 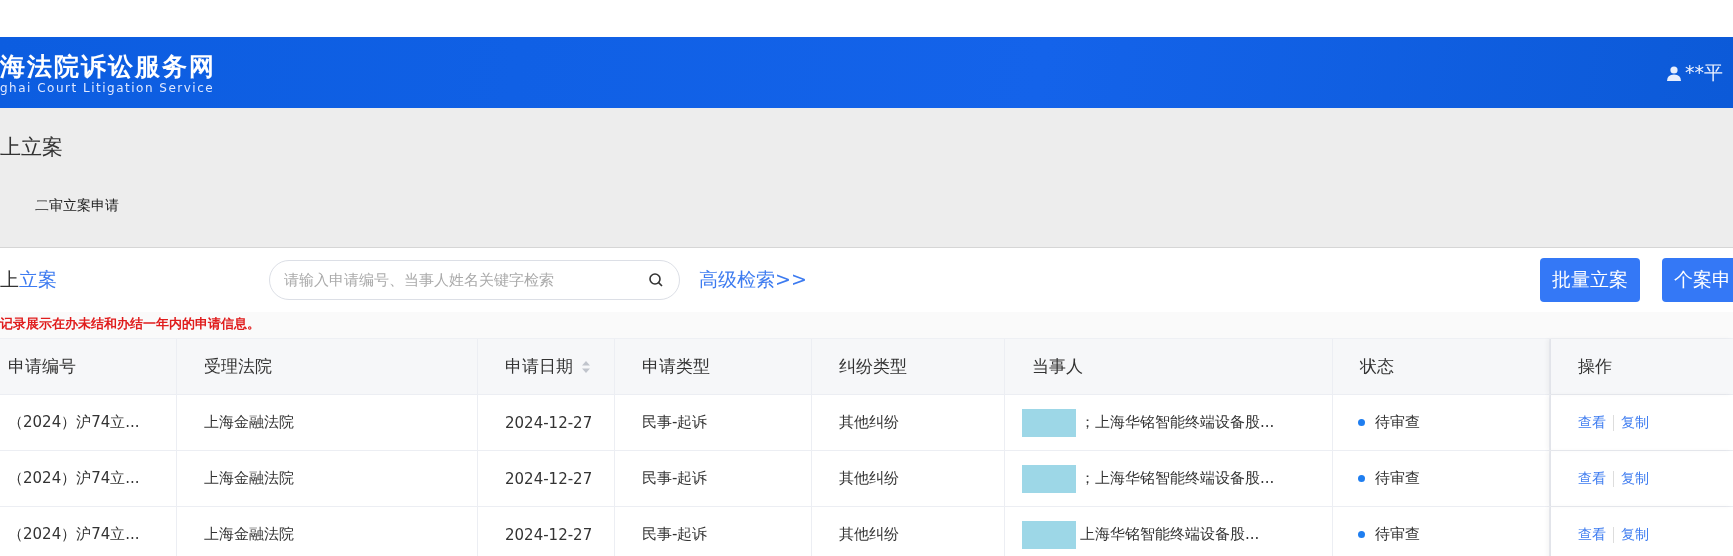 What do you see at coordinates (1057, 366) in the screenshot?
I see `column-header: 当事人` at bounding box center [1057, 366].